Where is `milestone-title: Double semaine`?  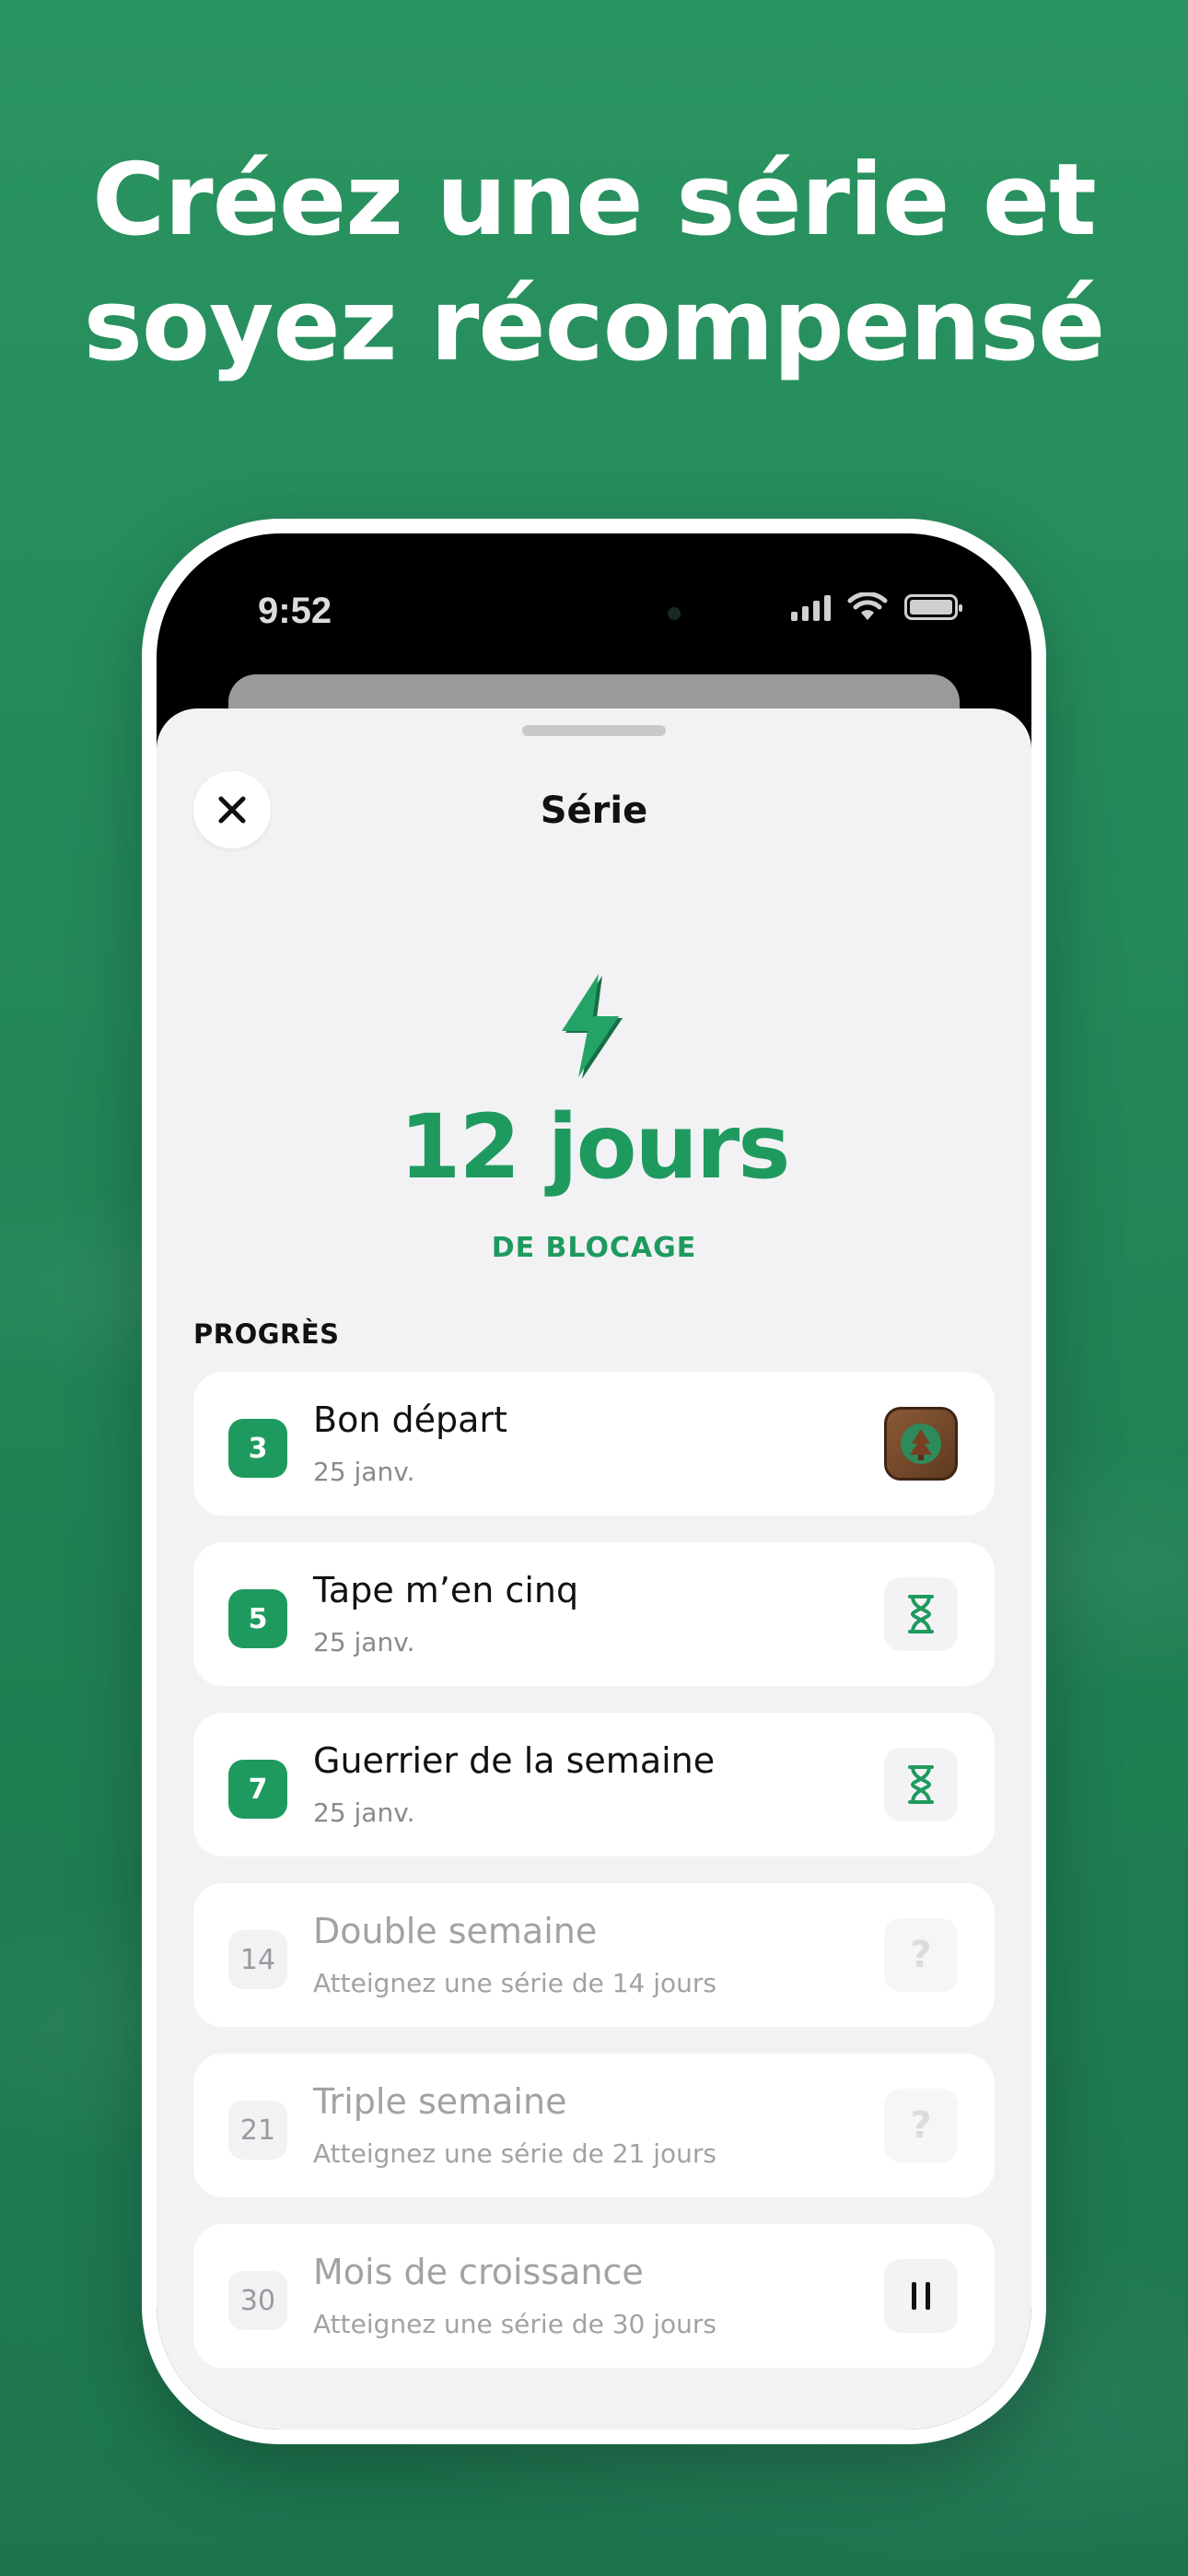 milestone-title: Double semaine is located at coordinates (455, 1931).